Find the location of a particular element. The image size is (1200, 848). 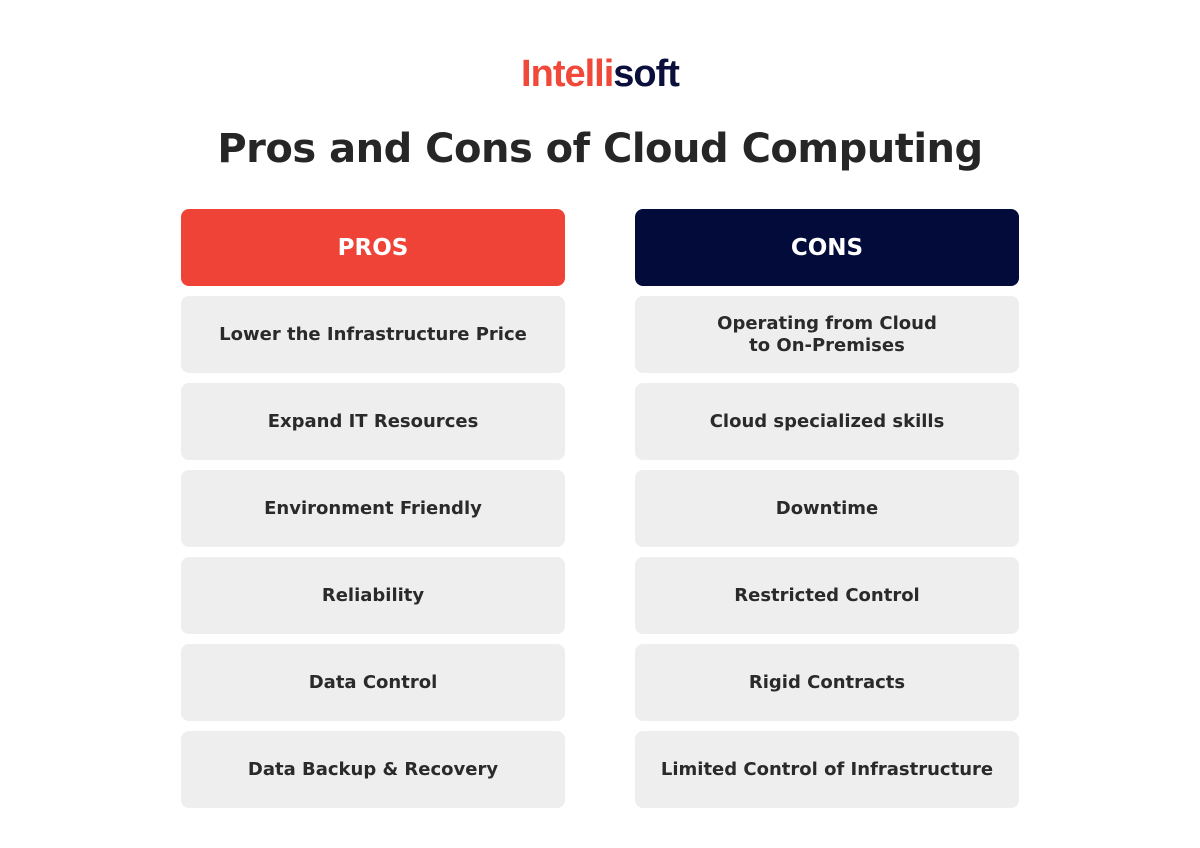

intellisoft-logo: Intellisoft is located at coordinates (600, 74).